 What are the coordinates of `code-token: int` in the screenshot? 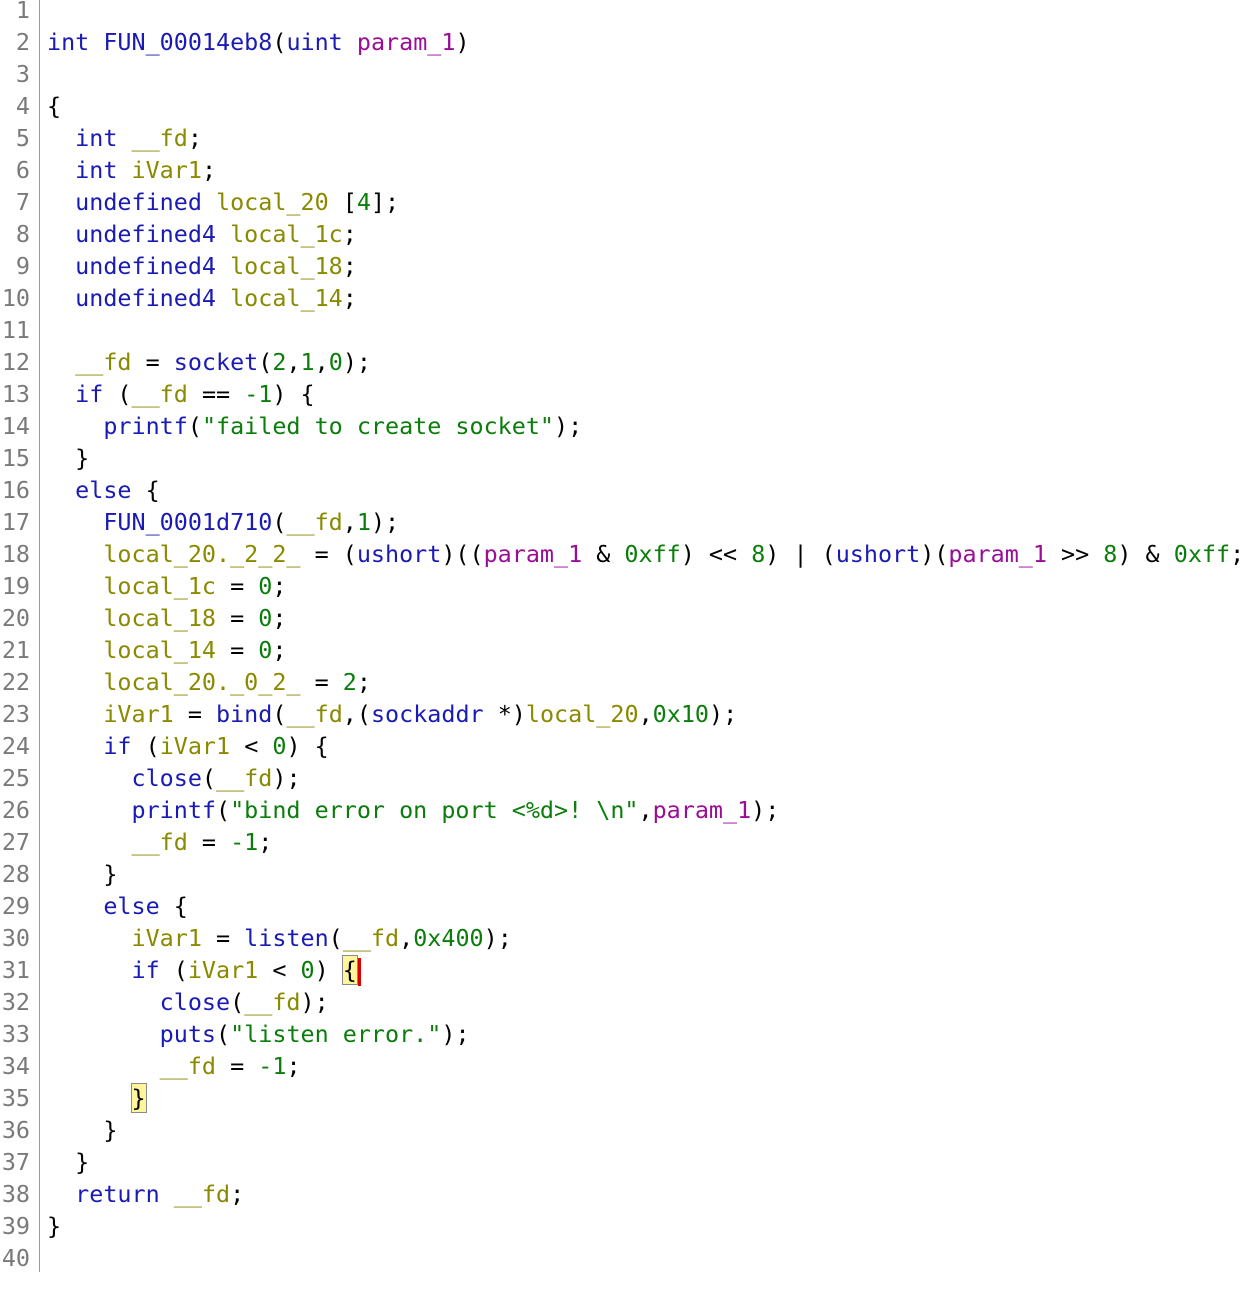 It's located at (96, 138).